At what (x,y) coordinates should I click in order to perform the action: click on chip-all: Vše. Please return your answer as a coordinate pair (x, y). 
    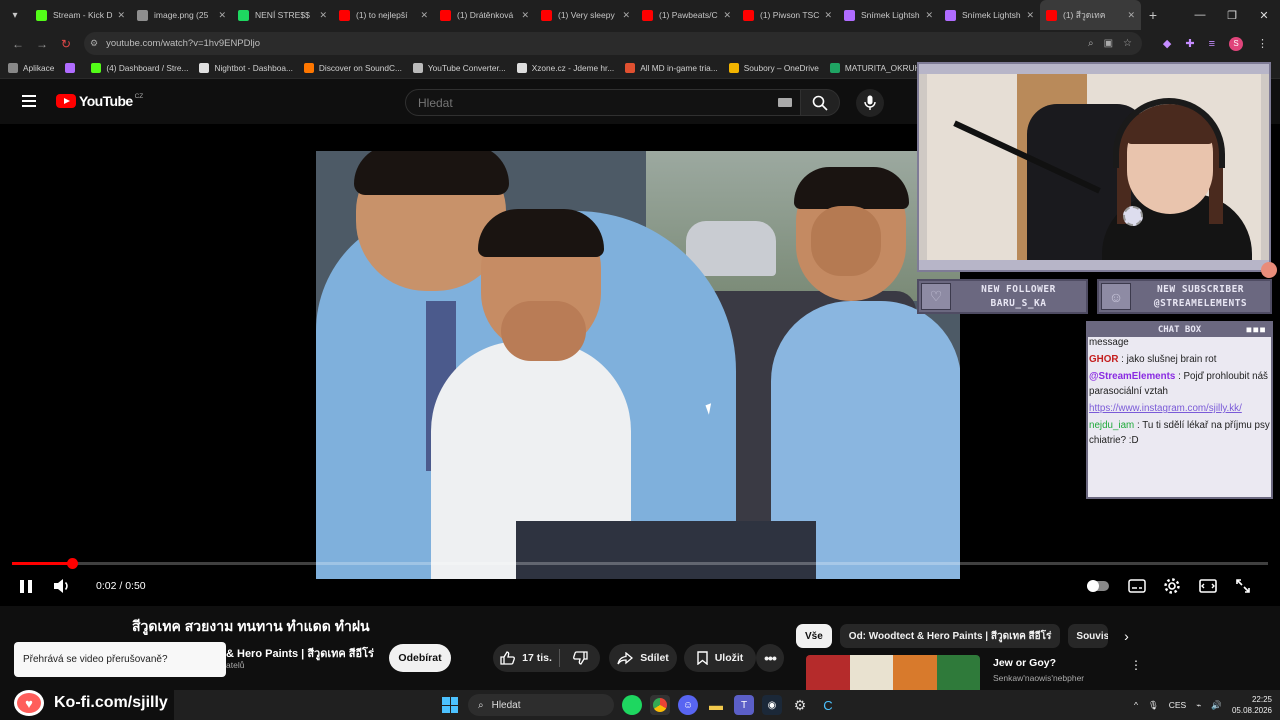
    Looking at the image, I should click on (814, 636).